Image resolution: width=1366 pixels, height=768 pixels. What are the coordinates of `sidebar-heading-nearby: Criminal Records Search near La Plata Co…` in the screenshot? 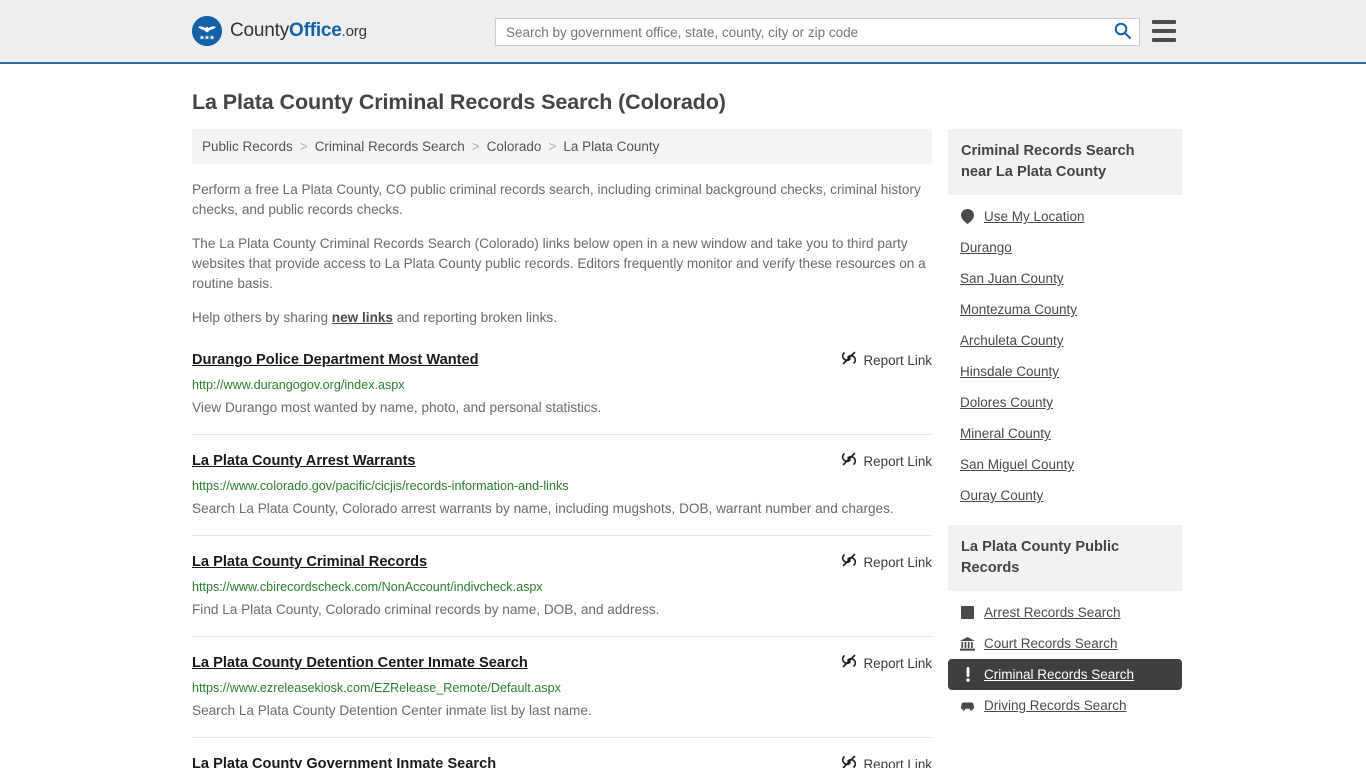 It's located at (1065, 162).